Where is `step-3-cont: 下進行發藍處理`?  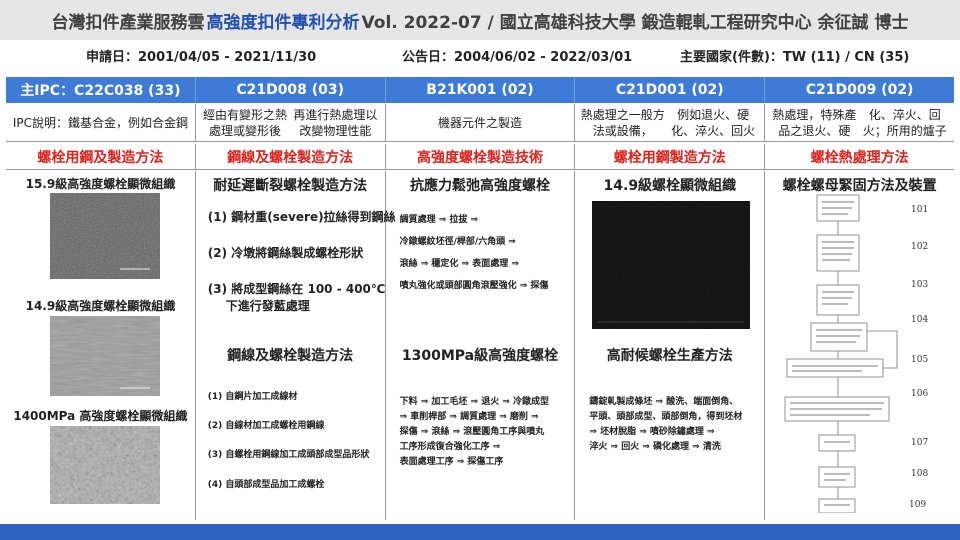
step-3-cont: 下進行發藍處理 is located at coordinates (267, 306).